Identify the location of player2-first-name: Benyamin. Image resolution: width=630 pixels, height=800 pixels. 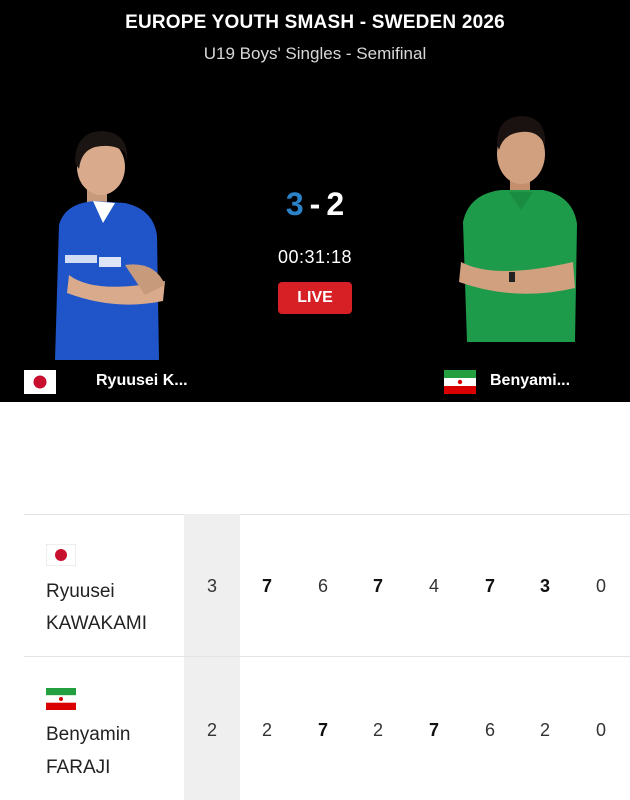
(88, 735).